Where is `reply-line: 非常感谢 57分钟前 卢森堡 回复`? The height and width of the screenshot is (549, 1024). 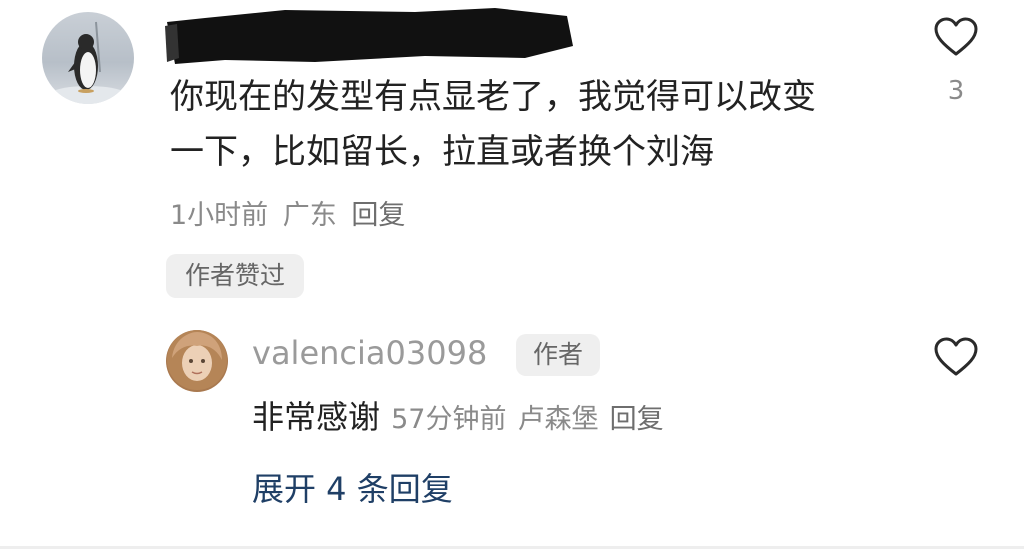 reply-line: 非常感谢 57分钟前 卢森堡 回复 is located at coordinates (458, 415).